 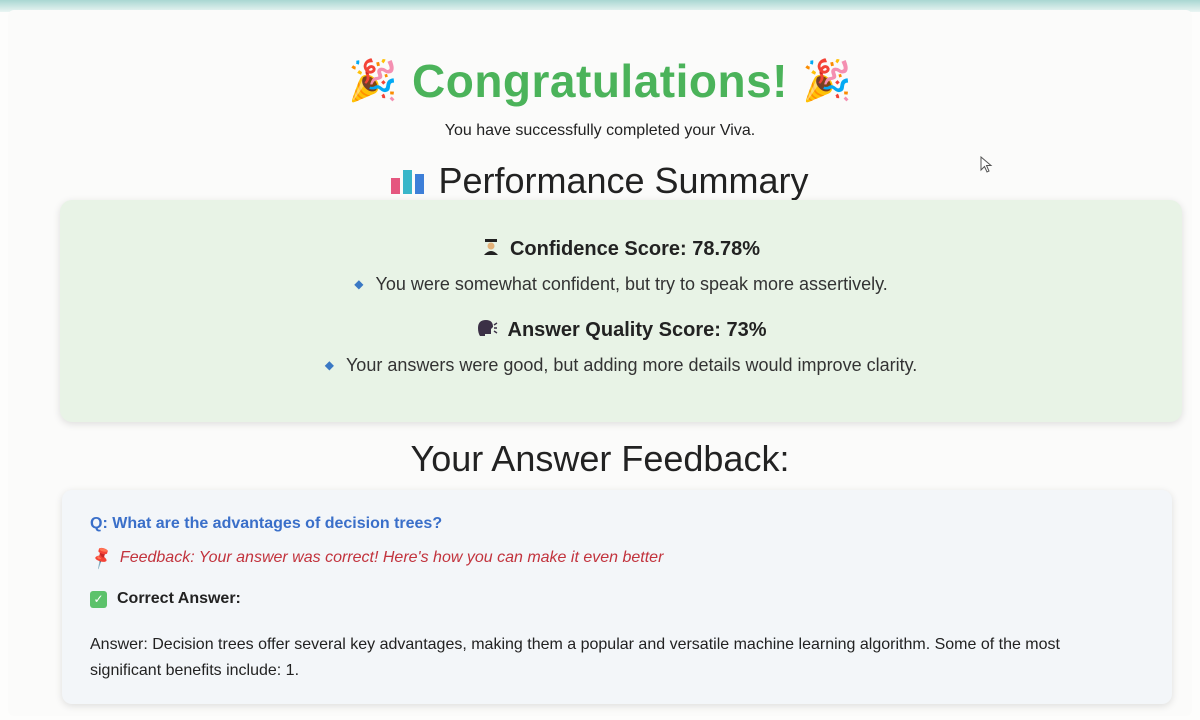 I want to click on page-title: Congratulations!, so click(x=600, y=81).